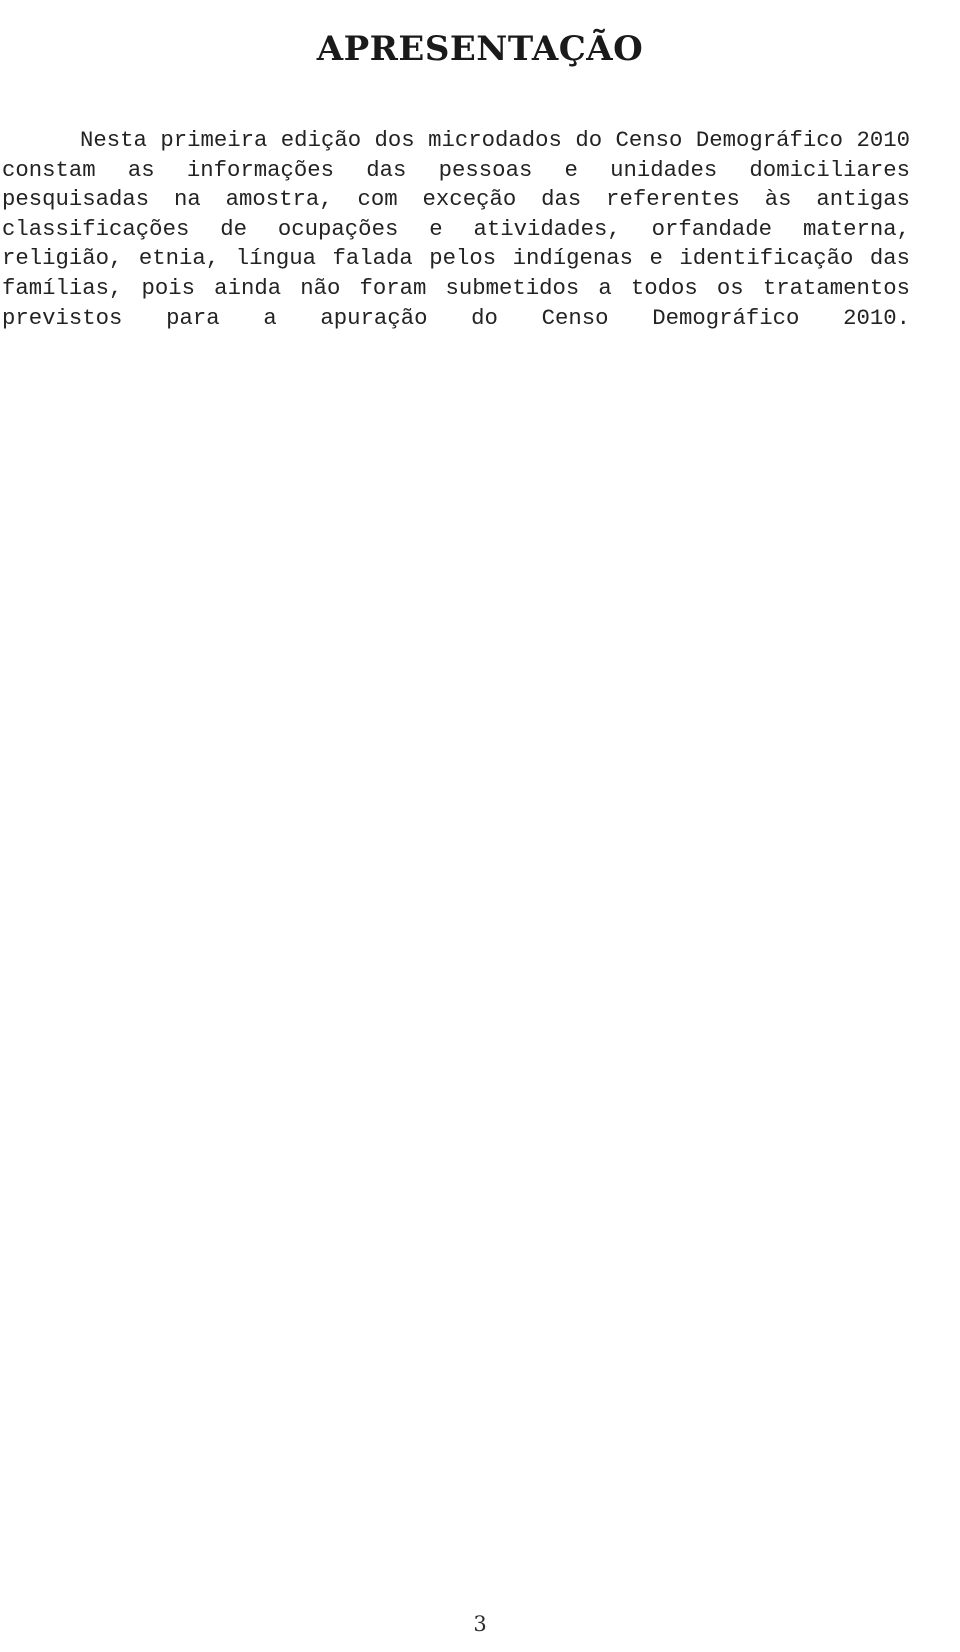 The height and width of the screenshot is (1652, 960). I want to click on page-title: APRESENTAÇÃO, so click(480, 48).